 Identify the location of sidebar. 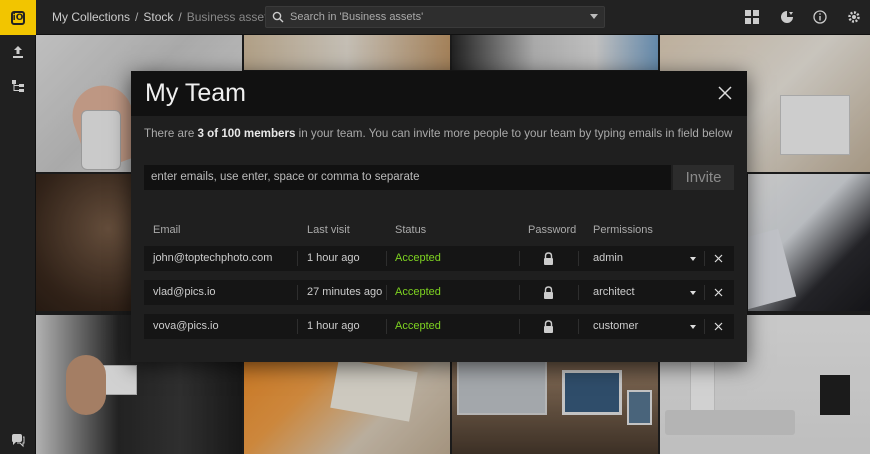
(18, 244).